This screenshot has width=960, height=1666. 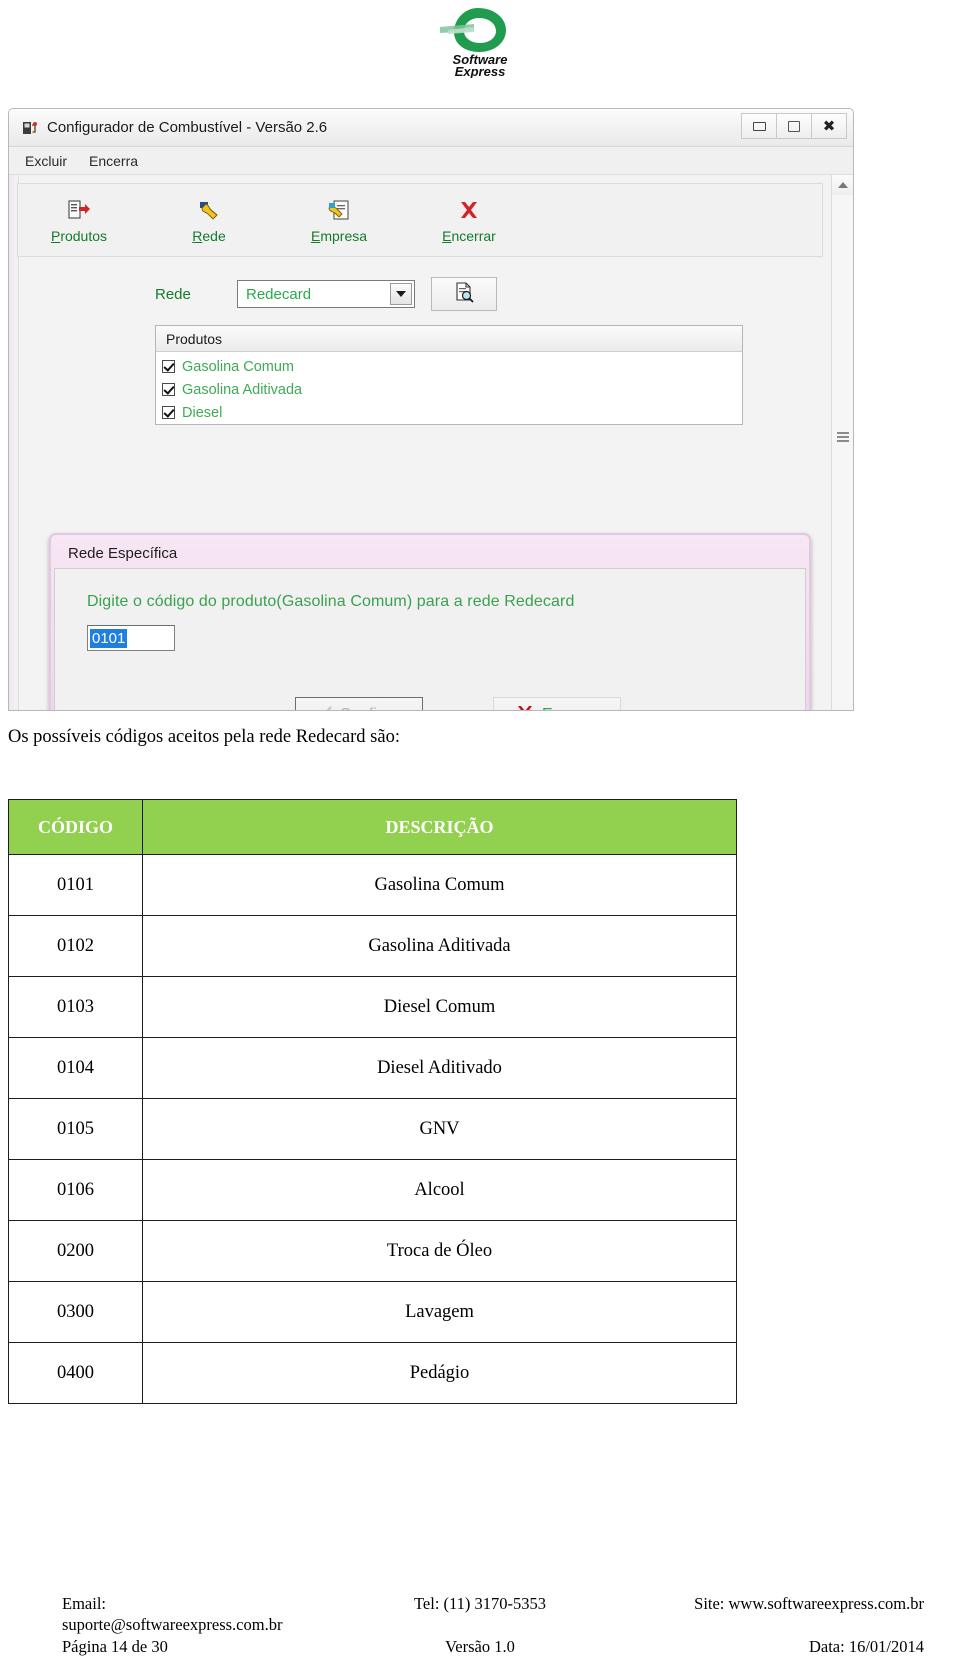 What do you see at coordinates (759, 126) in the screenshot?
I see `minimize-icon` at bounding box center [759, 126].